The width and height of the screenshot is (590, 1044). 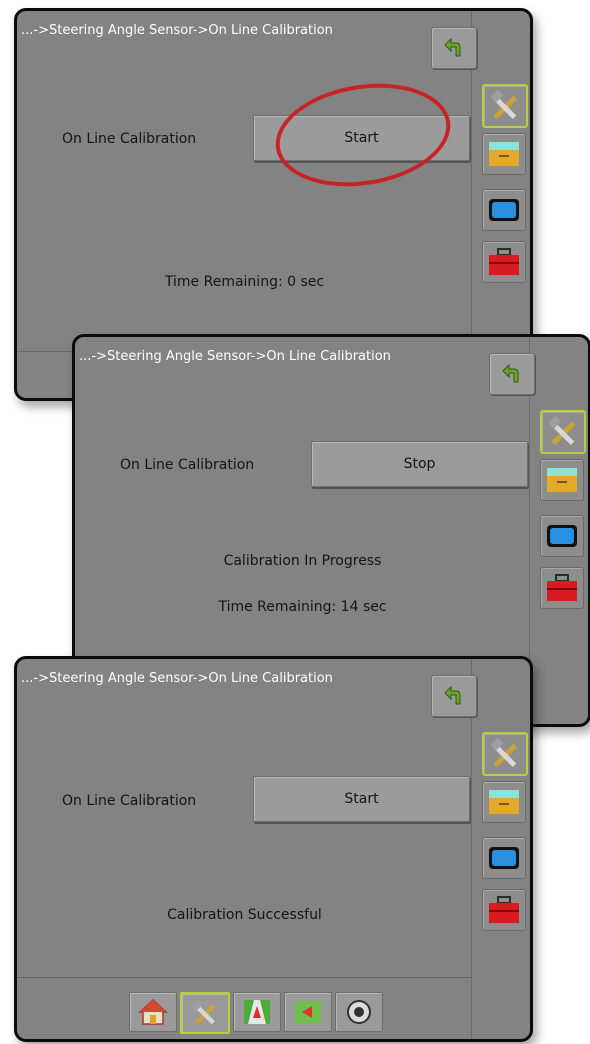 I want to click on bottom-separator, so click(x=244, y=977).